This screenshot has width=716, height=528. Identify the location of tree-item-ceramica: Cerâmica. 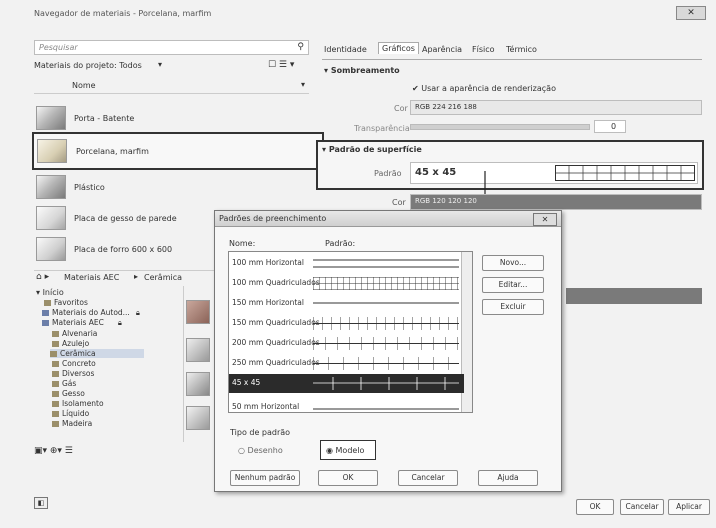
(97, 353).